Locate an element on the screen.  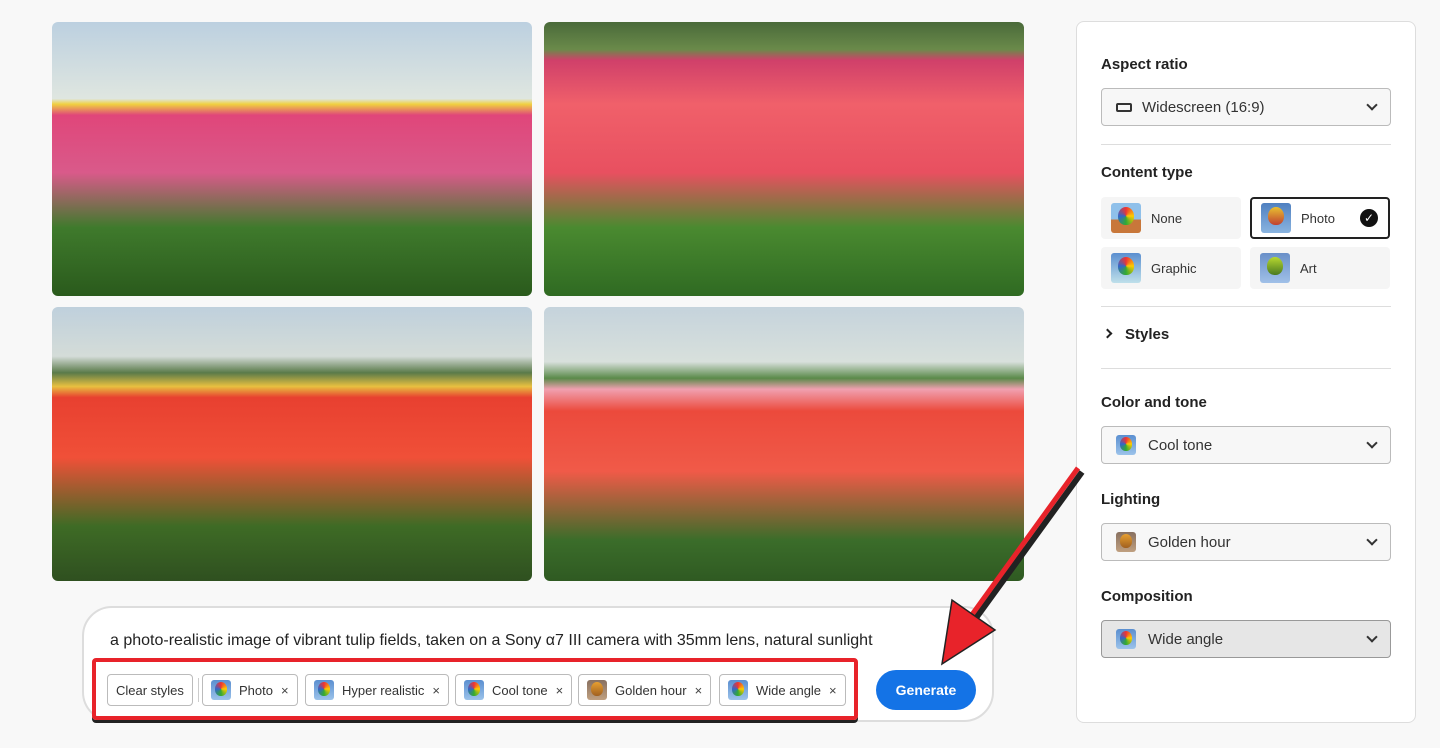
annotation-arrow is located at coordinates (1013, 566).